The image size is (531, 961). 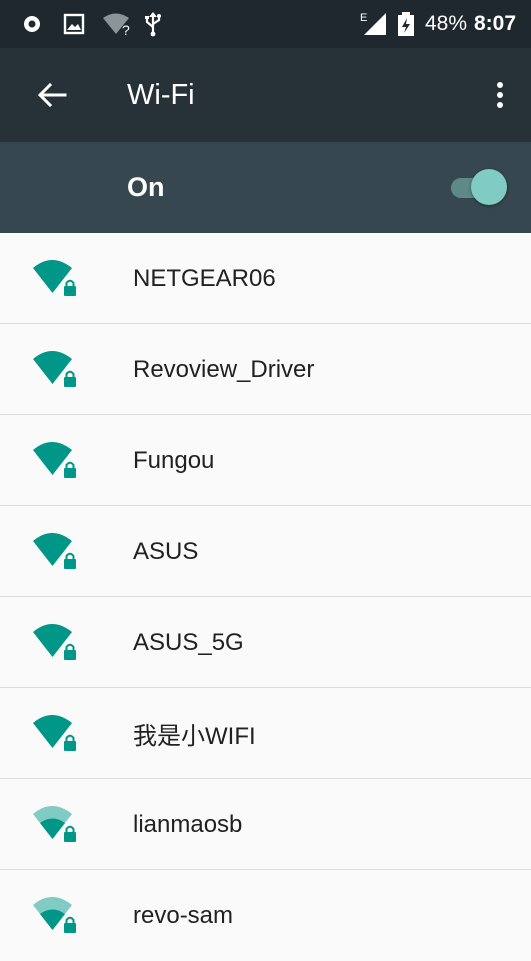 What do you see at coordinates (204, 278) in the screenshot?
I see `network-ssid: NETGEAR06` at bounding box center [204, 278].